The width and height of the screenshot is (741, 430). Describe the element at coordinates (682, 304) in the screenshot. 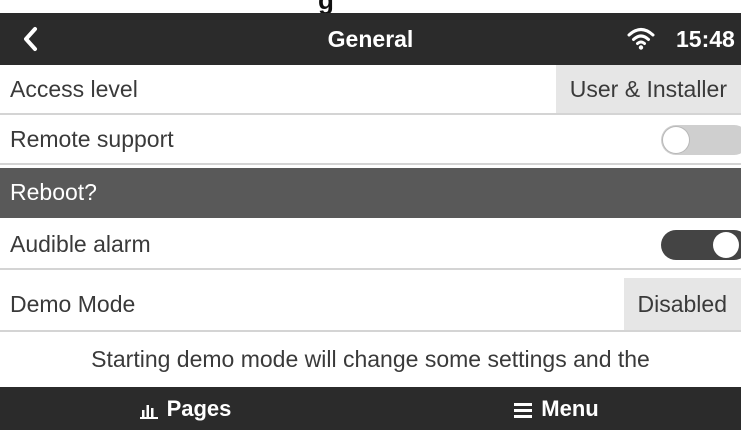

I see `demo-mode-value: Disabled` at that location.